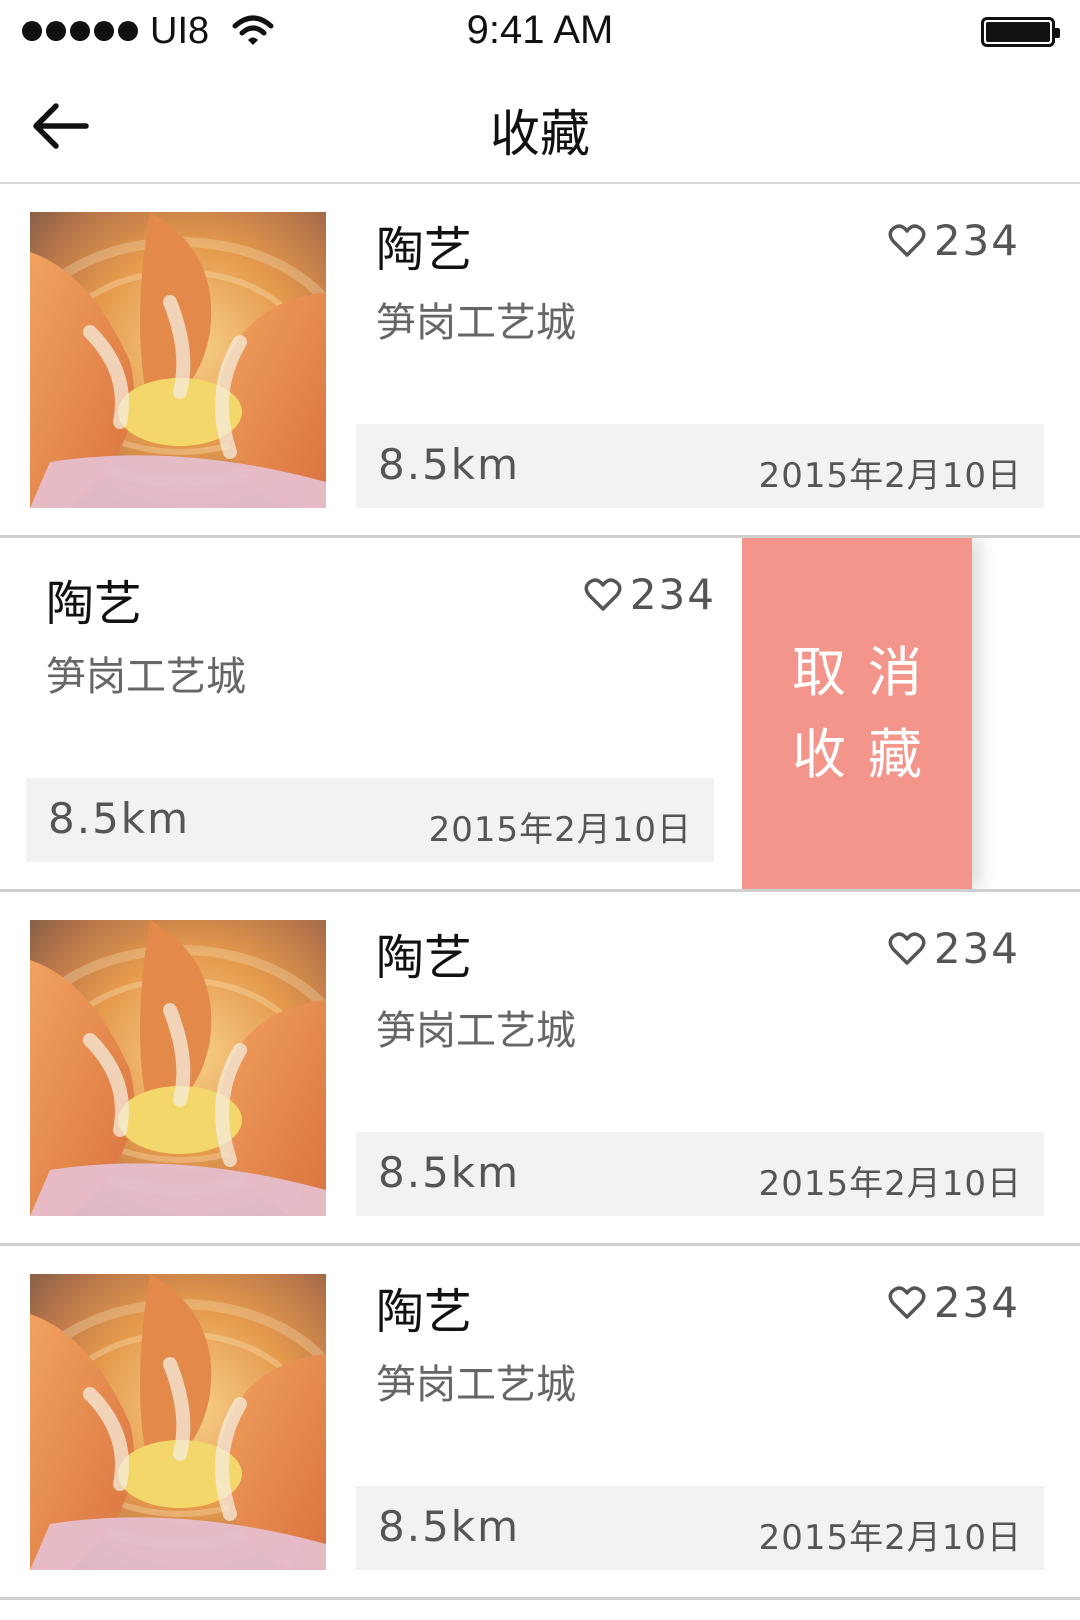 The height and width of the screenshot is (1620, 1080). What do you see at coordinates (868, 672) in the screenshot?
I see `unfavorite-label-line1: 取消` at bounding box center [868, 672].